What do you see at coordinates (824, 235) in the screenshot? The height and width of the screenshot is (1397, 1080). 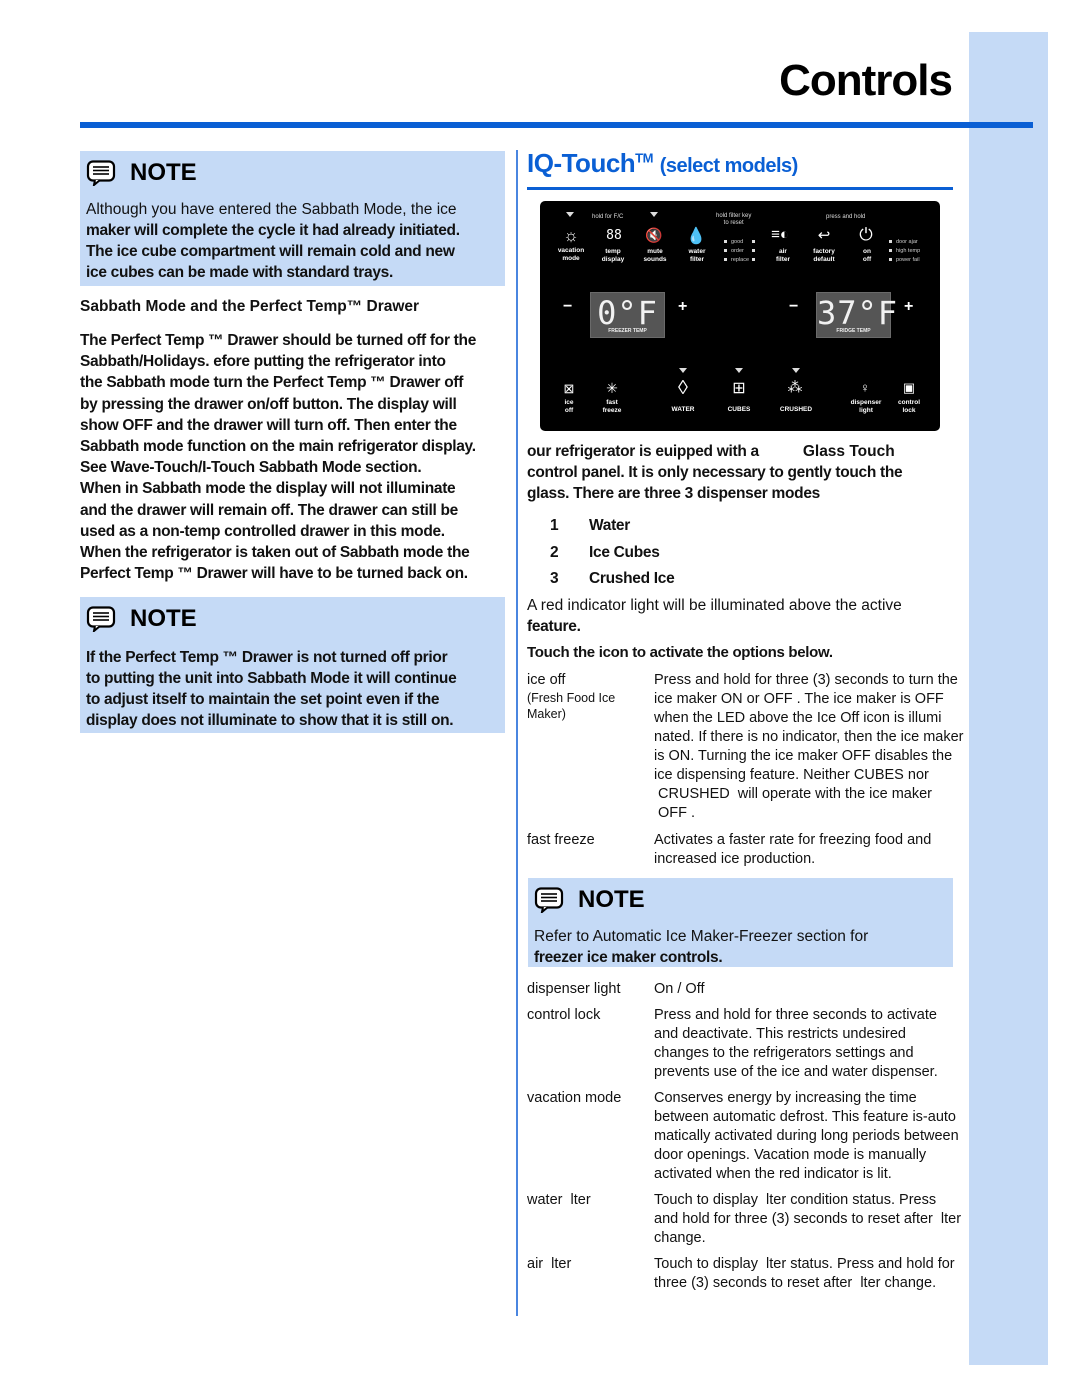 I see `return-arrow-icon: ↩` at bounding box center [824, 235].